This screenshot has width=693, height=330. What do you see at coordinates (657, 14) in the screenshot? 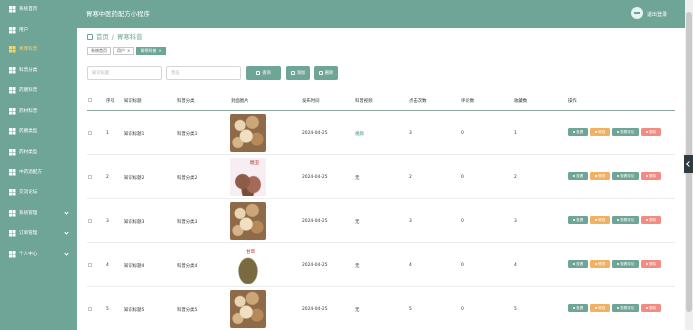
I see `logout-link: 退出登录` at bounding box center [657, 14].